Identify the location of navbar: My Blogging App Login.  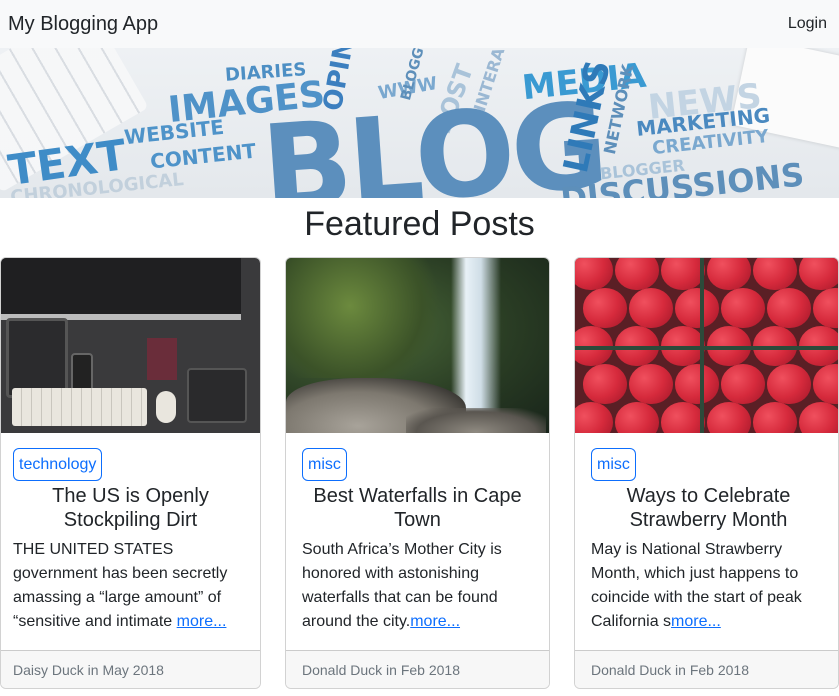
(419, 24).